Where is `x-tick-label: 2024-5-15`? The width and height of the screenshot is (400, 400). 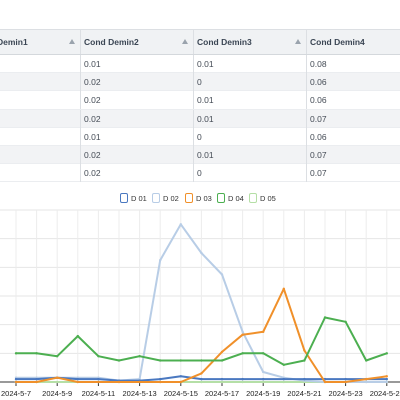 x-tick-label: 2024-5-15 is located at coordinates (181, 393).